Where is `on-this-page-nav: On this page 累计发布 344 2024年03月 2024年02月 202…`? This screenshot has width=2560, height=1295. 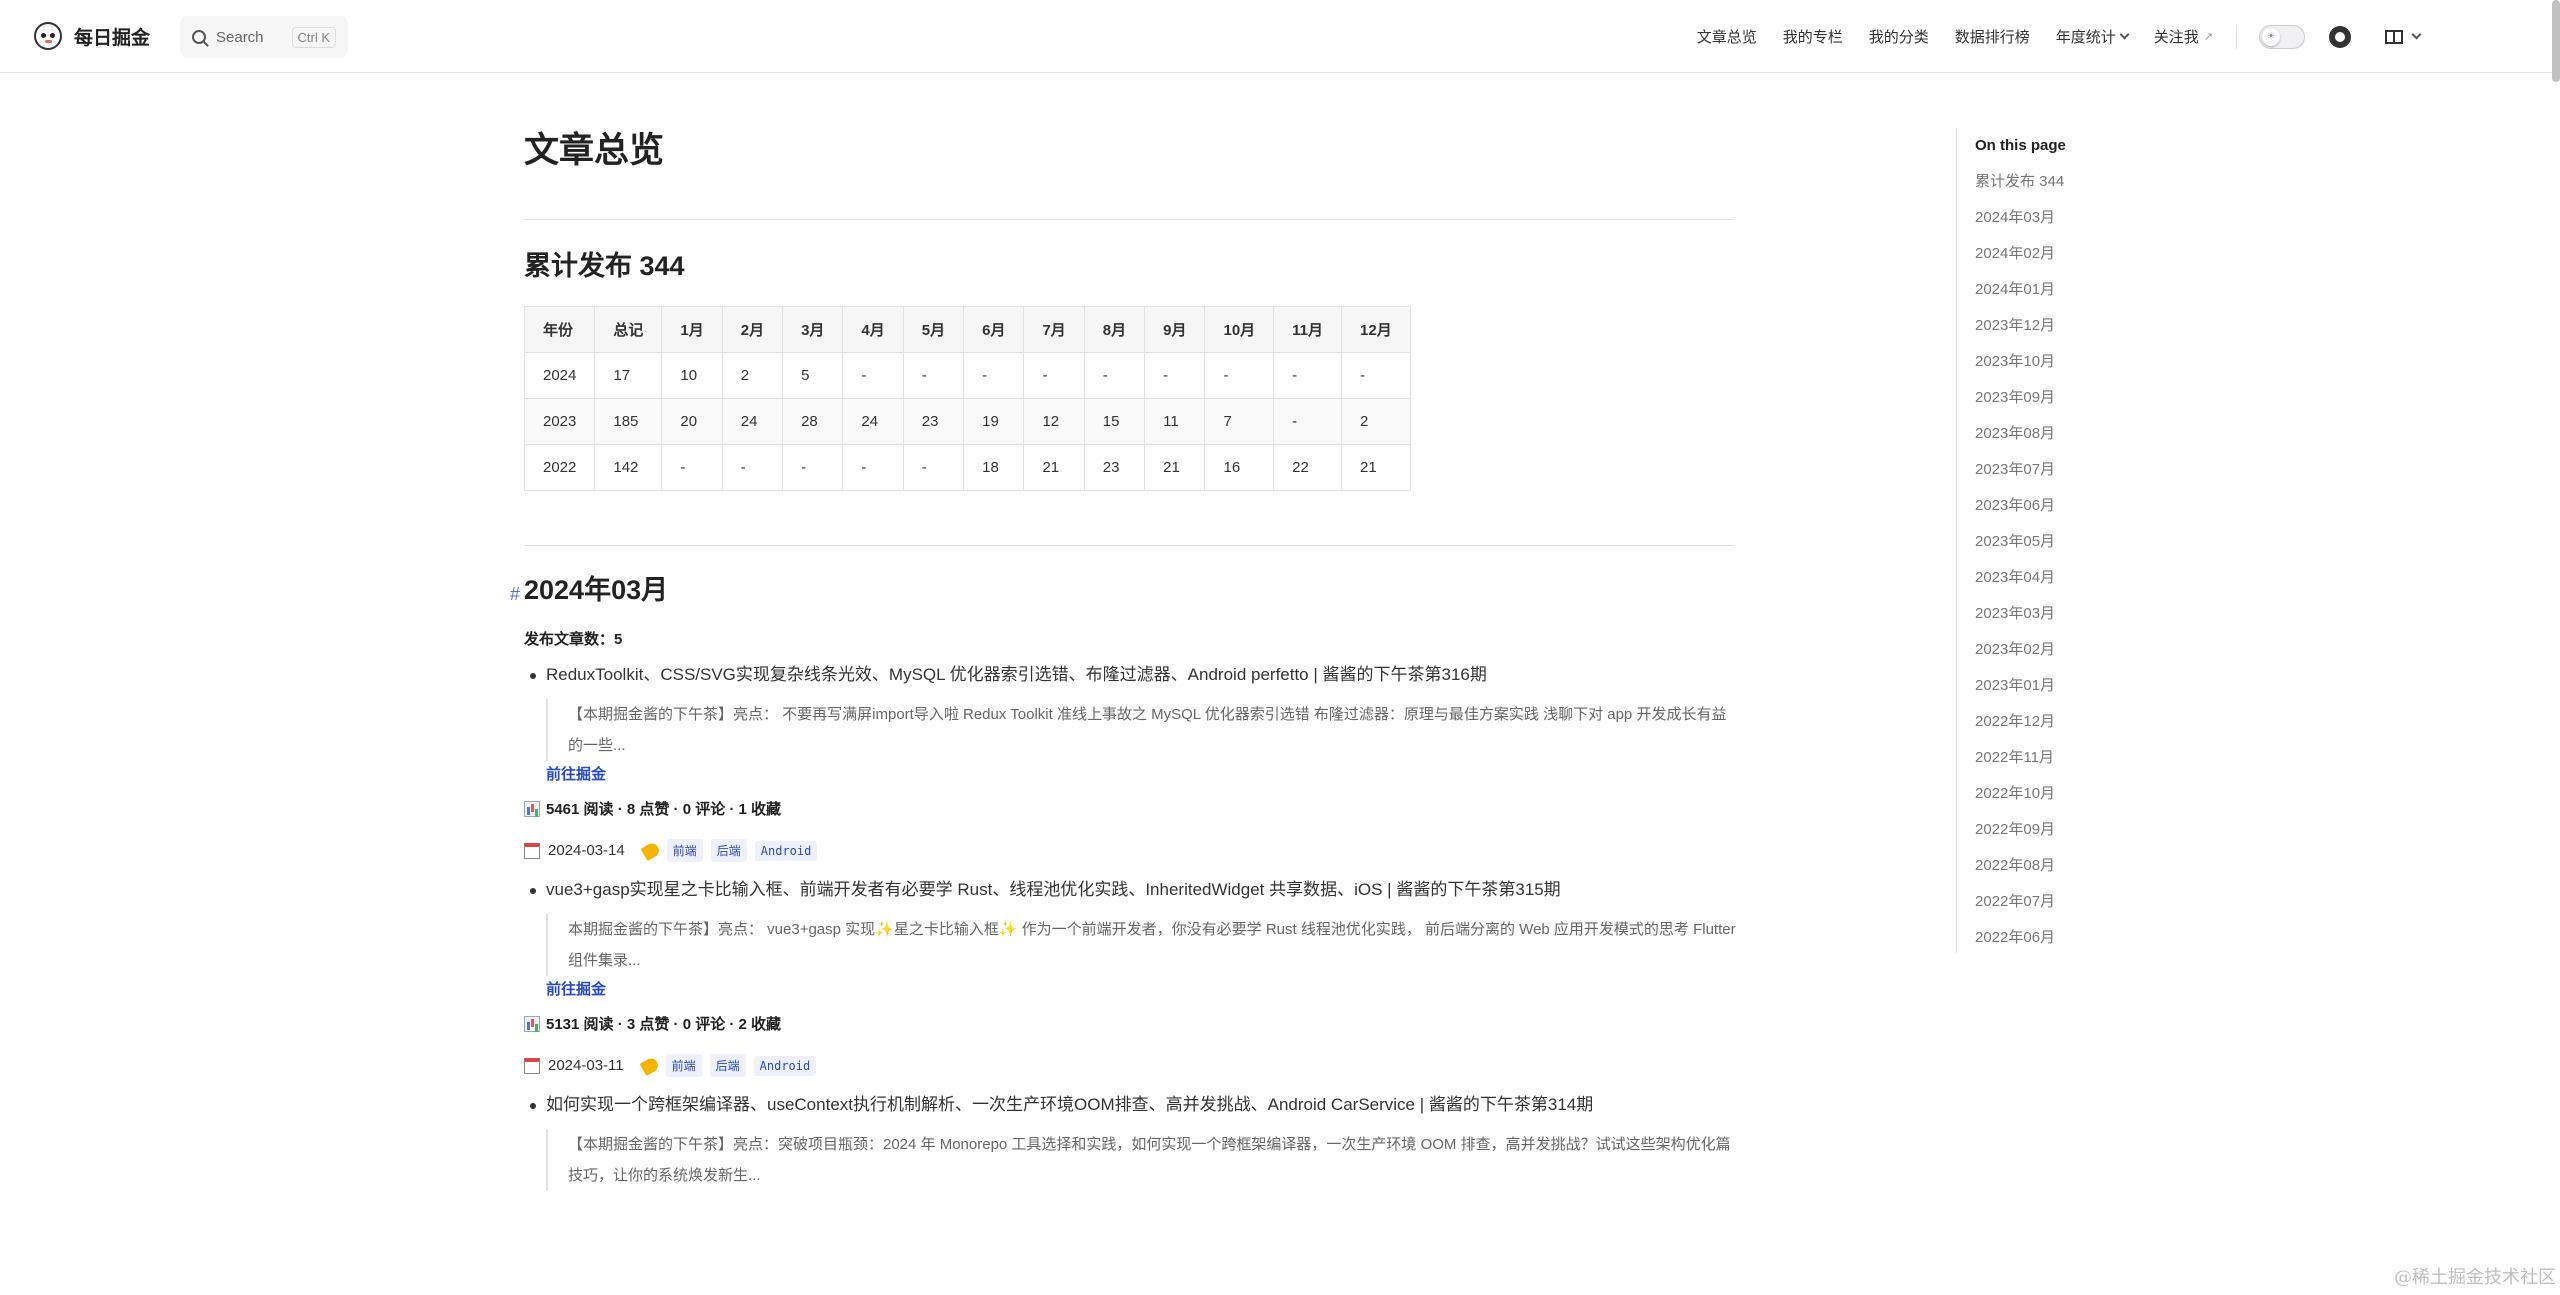 on-this-page-nav: On this page 累计发布 344 2024年03月 2024年02月 202… is located at coordinates (2066, 540).